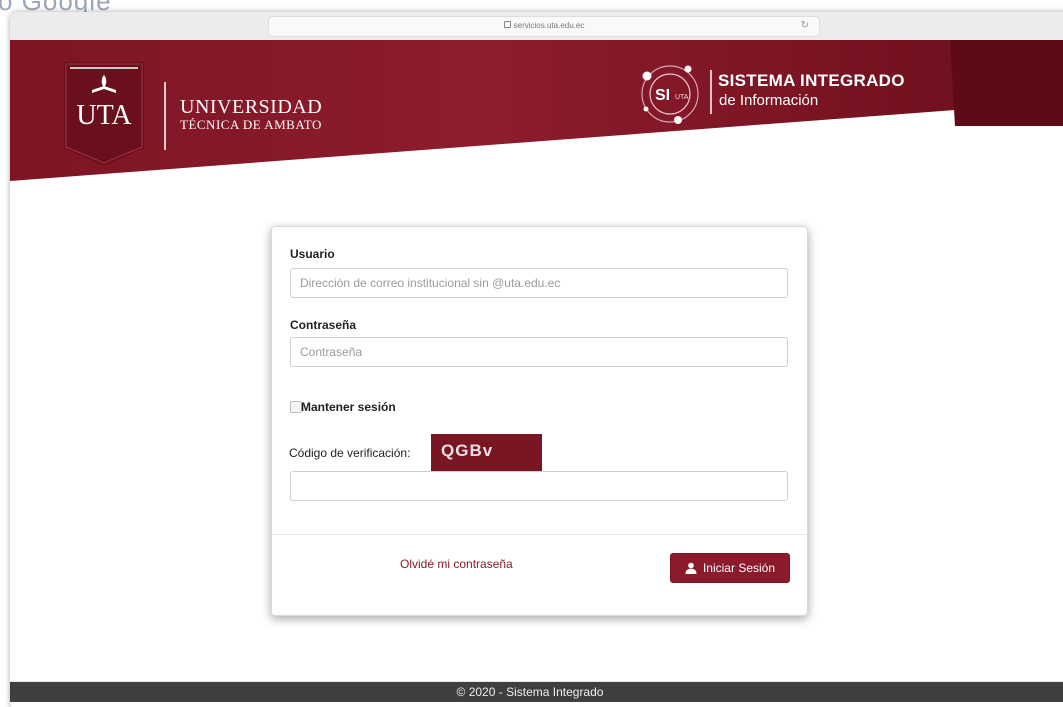 This screenshot has height=707, width=1063. What do you see at coordinates (739, 568) in the screenshot?
I see `login-button-label: Iniciar Sesión` at bounding box center [739, 568].